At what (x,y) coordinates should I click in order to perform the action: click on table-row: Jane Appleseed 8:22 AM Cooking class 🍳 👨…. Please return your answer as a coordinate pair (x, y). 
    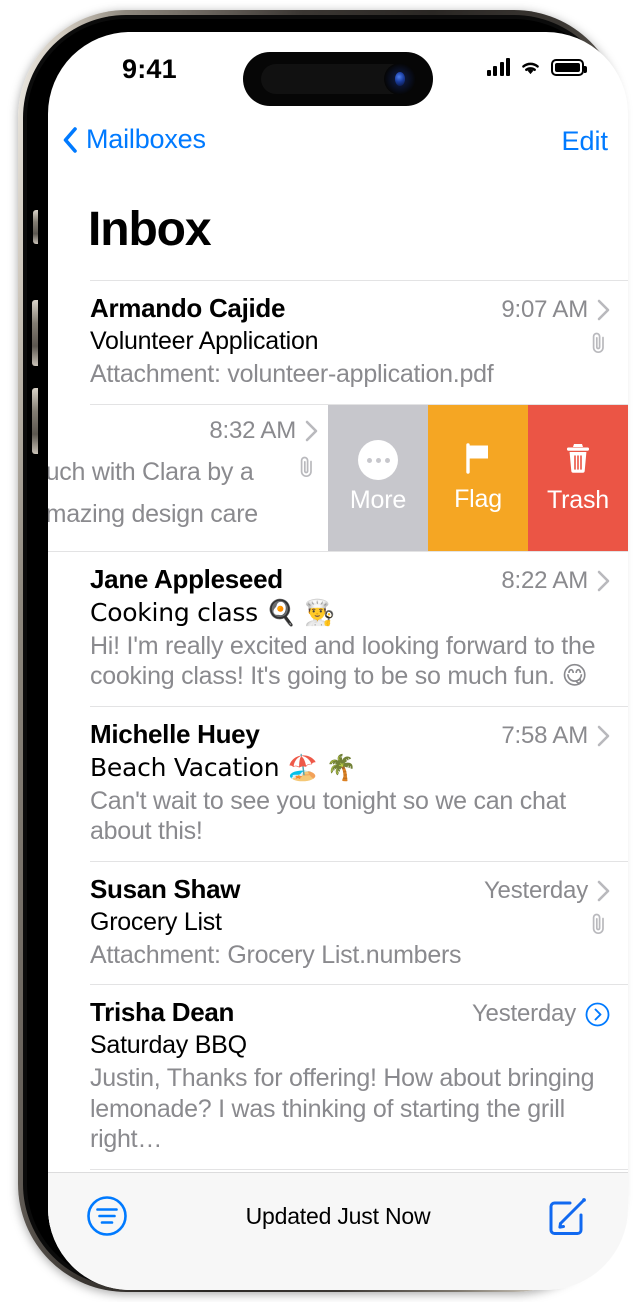
    Looking at the image, I should click on (338, 628).